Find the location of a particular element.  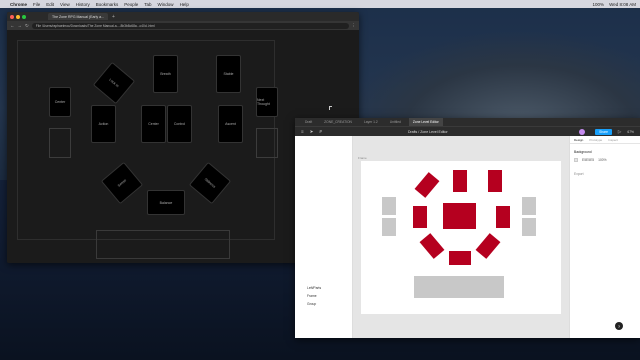

card-center-2: Control is located at coordinates (179, 124).